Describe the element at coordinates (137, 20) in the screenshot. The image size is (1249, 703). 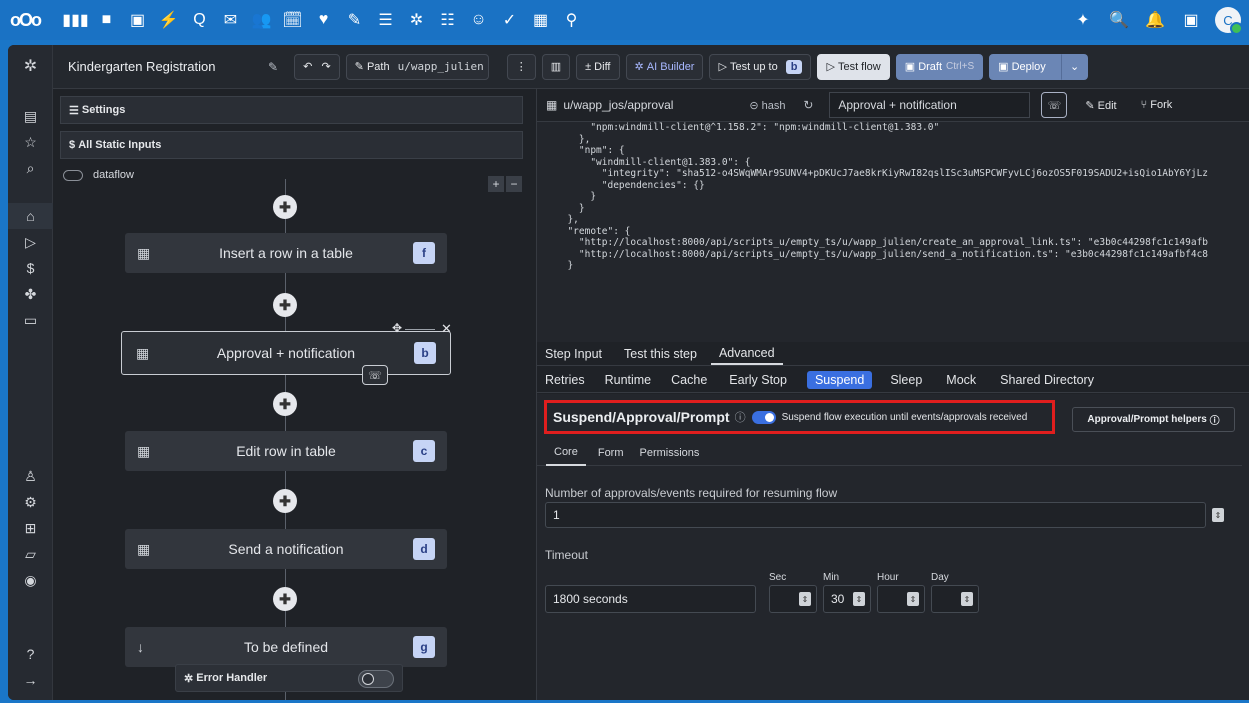
I see `app-icon-2: ▣` at that location.